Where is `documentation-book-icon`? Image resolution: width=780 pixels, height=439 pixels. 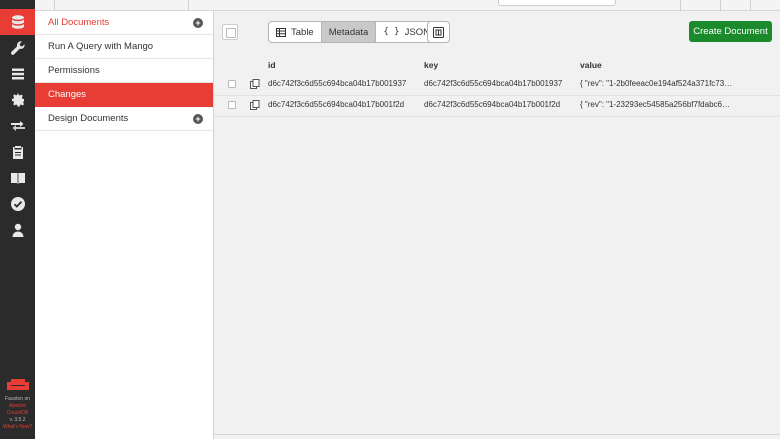
documentation-book-icon is located at coordinates (17, 178).